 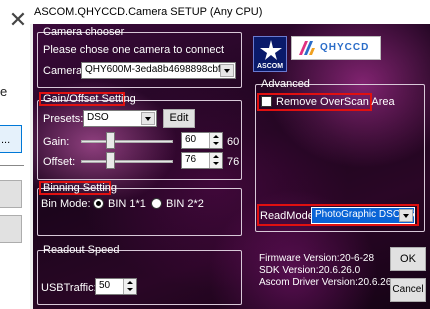 I want to click on camera-chooser-group, so click(x=139, y=60).